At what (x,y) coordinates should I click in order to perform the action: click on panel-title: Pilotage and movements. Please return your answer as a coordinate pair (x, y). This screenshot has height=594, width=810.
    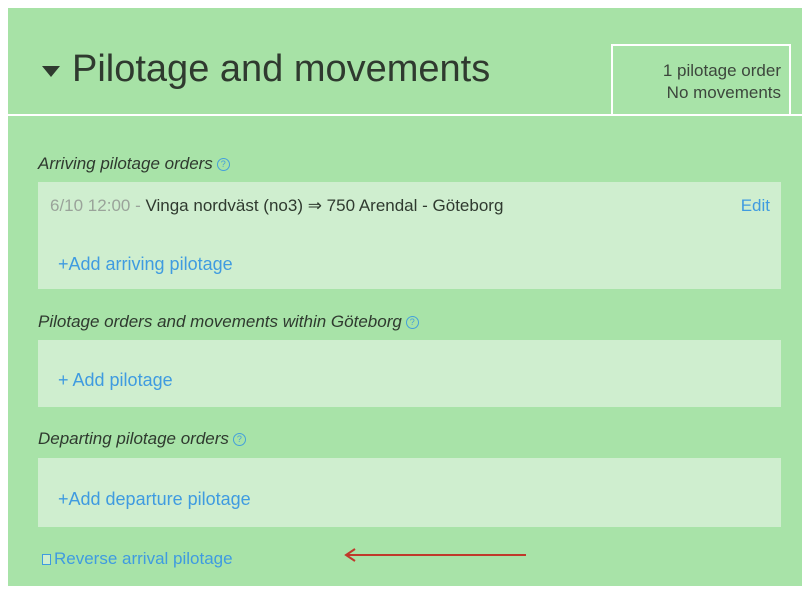
    Looking at the image, I should click on (281, 69).